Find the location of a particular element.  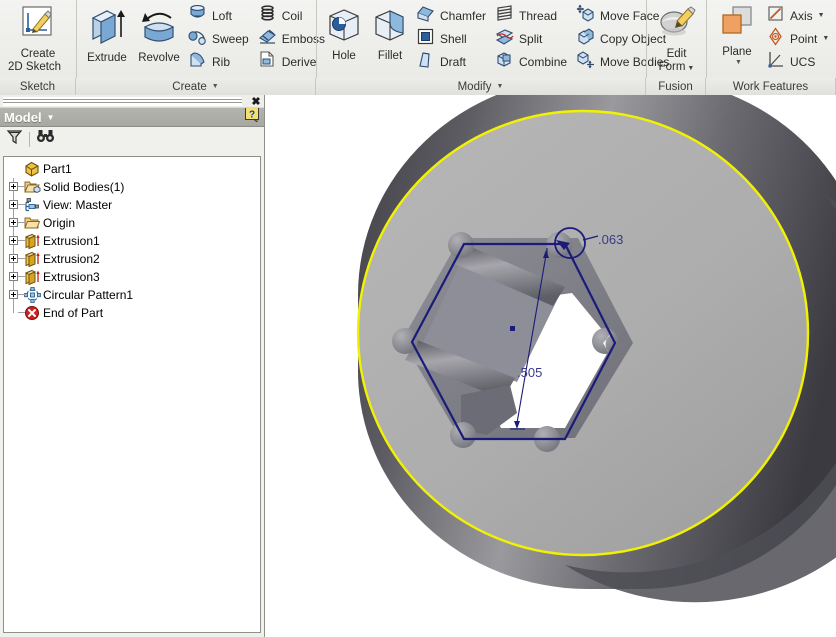

edit-form-label-text: Form is located at coordinates (672, 67).